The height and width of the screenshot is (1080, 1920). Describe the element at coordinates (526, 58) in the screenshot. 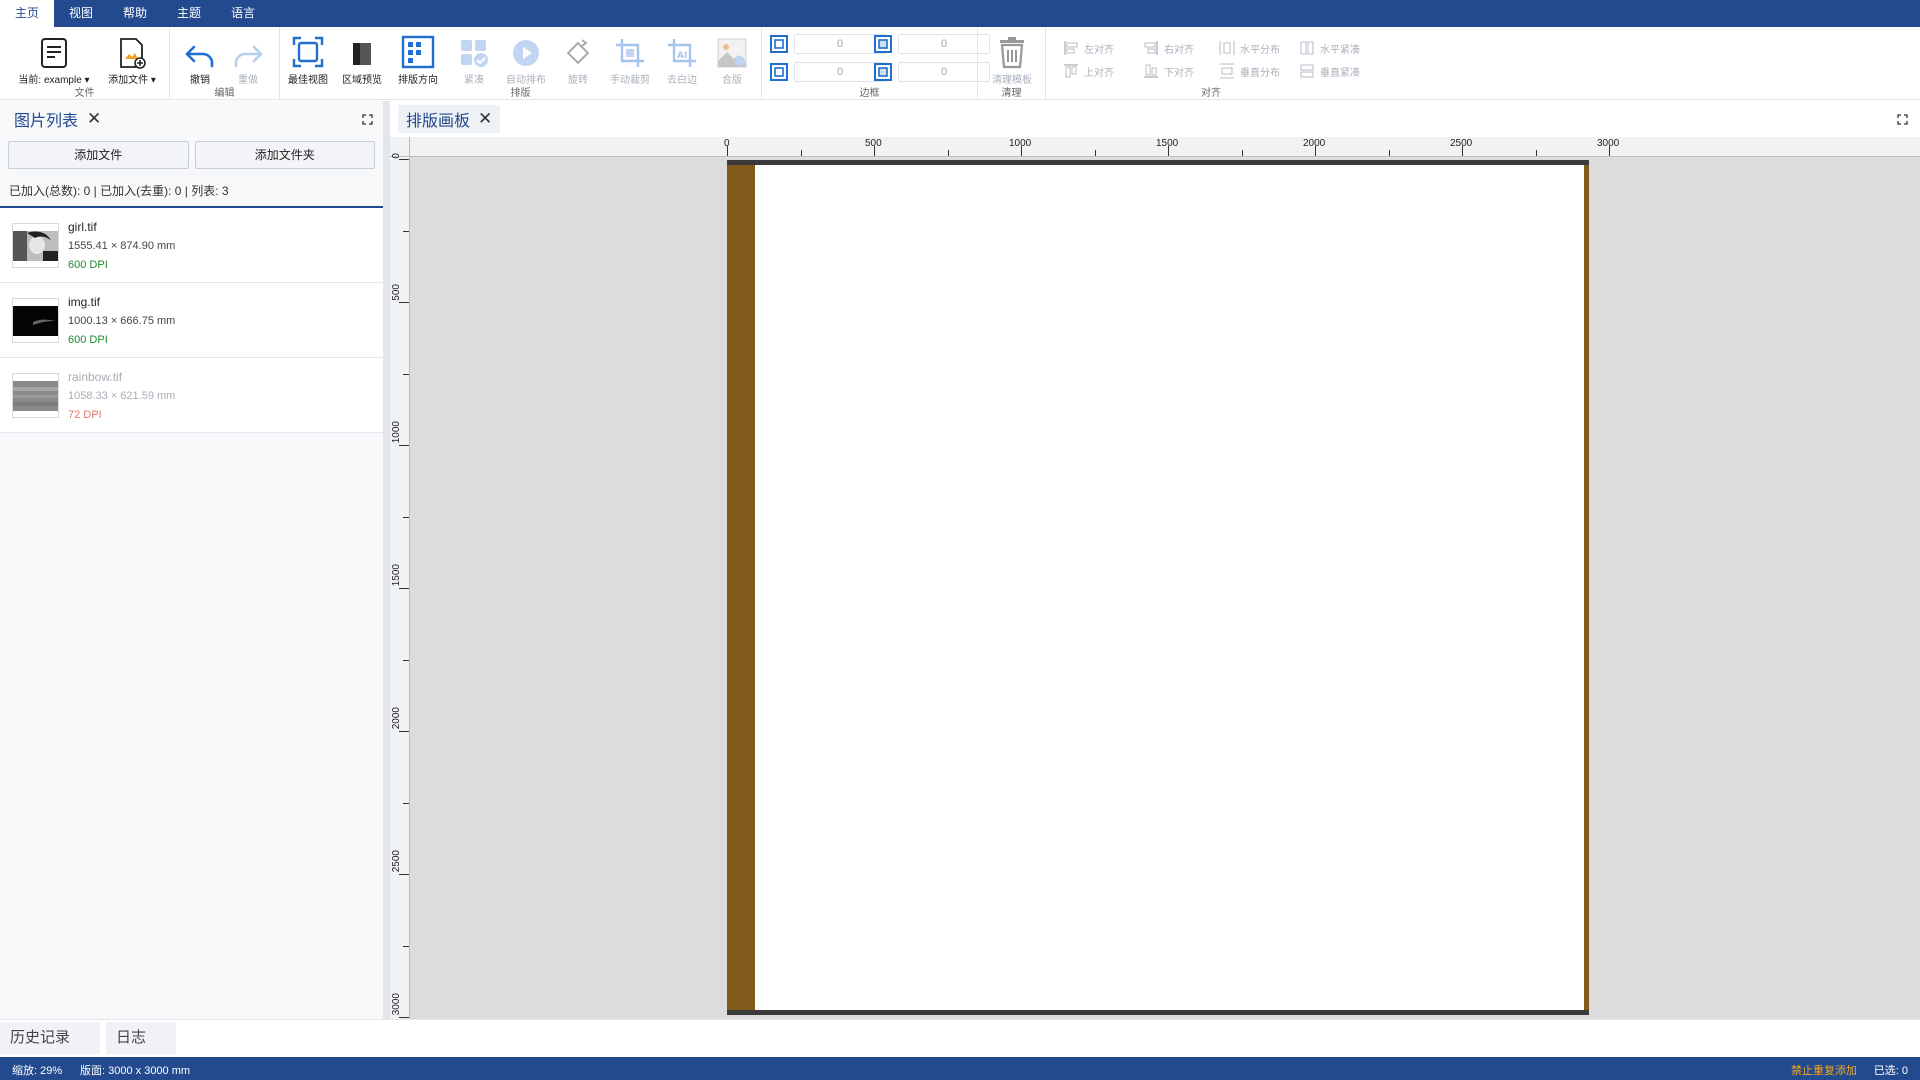

I see `auto-layout-button: 自动排布` at that location.